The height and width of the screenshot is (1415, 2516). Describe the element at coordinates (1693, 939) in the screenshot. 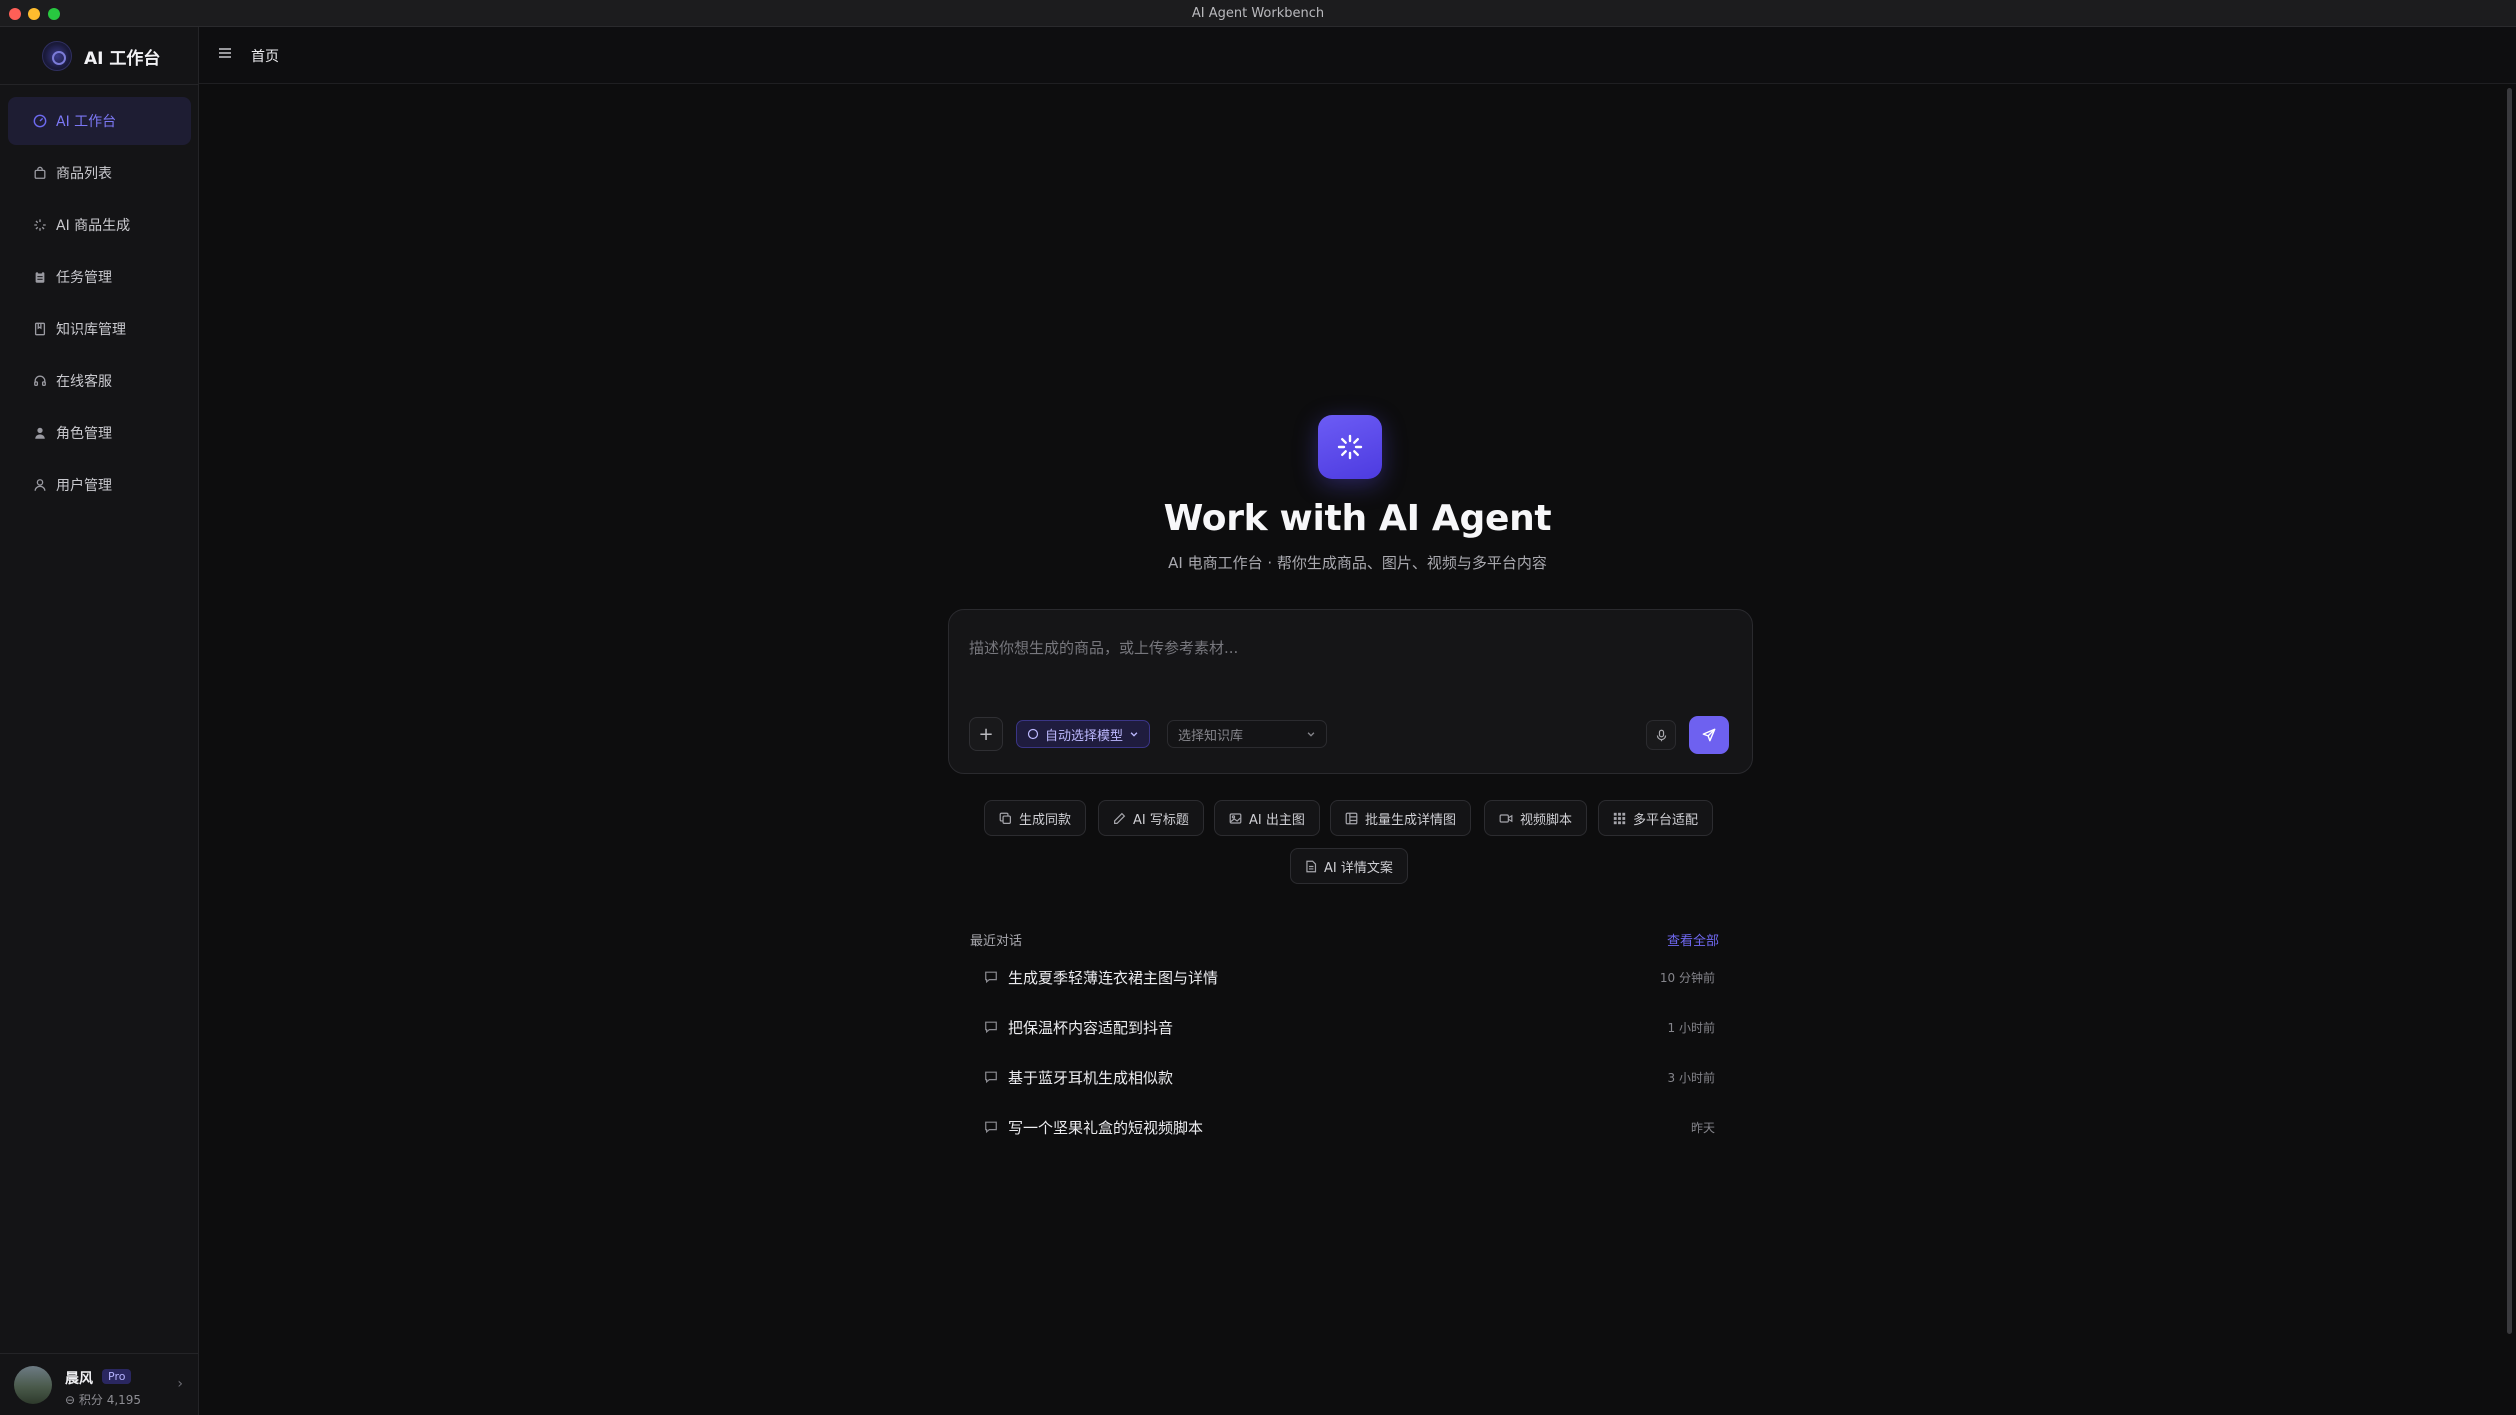

I see `view-all-link: 查看全部` at that location.